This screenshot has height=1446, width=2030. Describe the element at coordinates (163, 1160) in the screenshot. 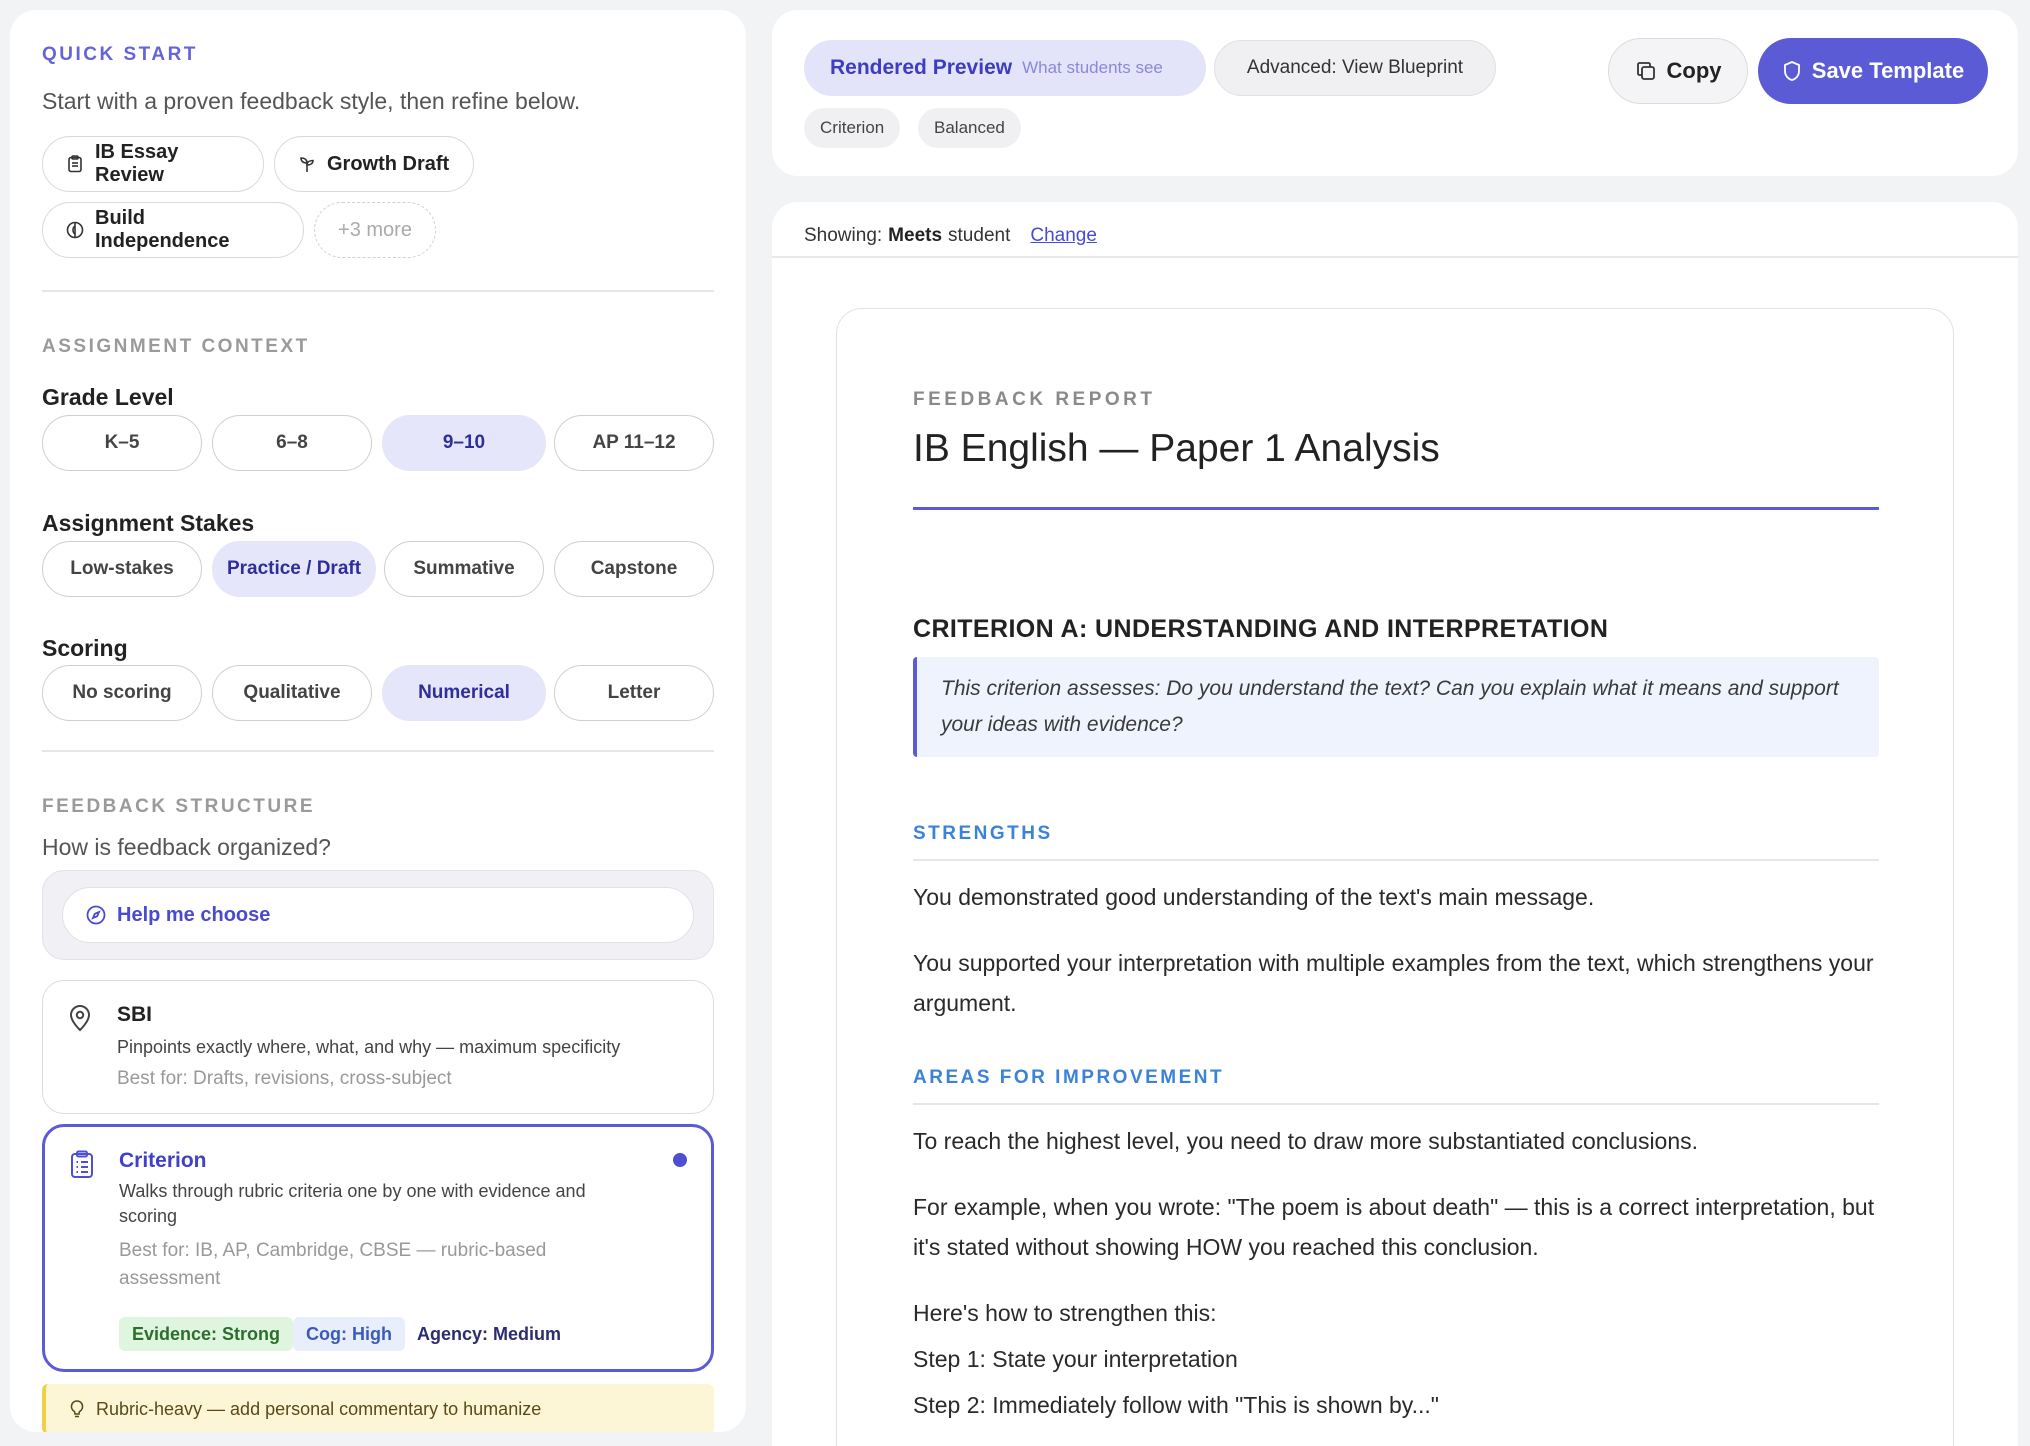

I see `option-title: Criterion` at that location.